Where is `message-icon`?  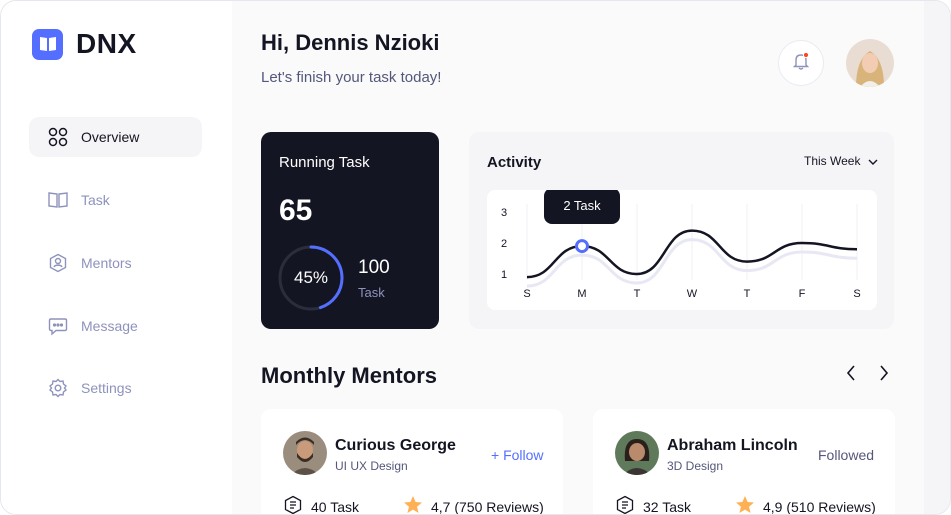
message-icon is located at coordinates (58, 326).